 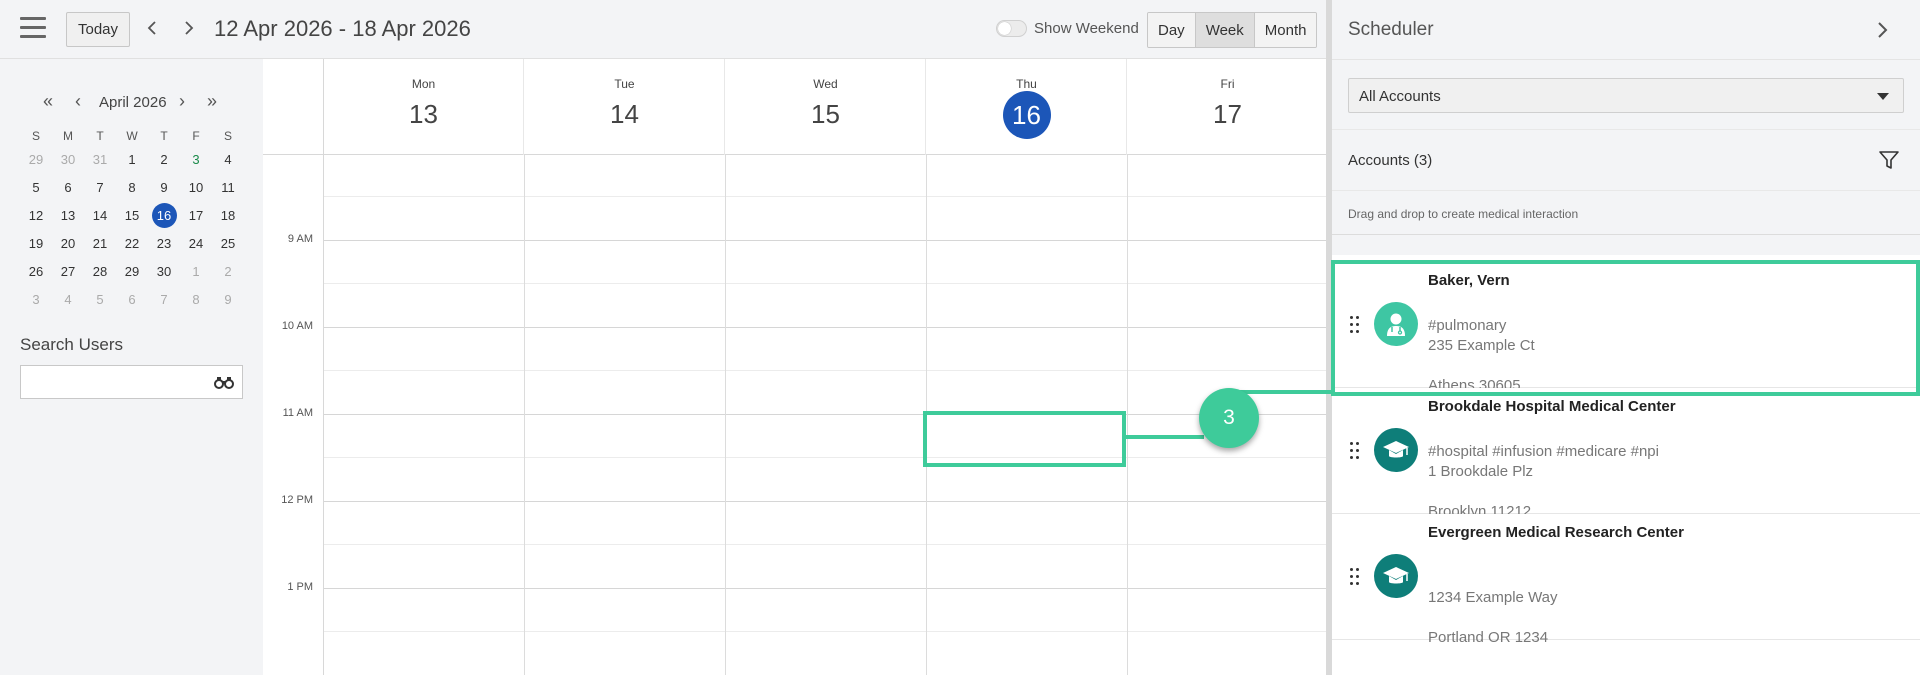 What do you see at coordinates (114, 382) in the screenshot?
I see `search-users-input` at bounding box center [114, 382].